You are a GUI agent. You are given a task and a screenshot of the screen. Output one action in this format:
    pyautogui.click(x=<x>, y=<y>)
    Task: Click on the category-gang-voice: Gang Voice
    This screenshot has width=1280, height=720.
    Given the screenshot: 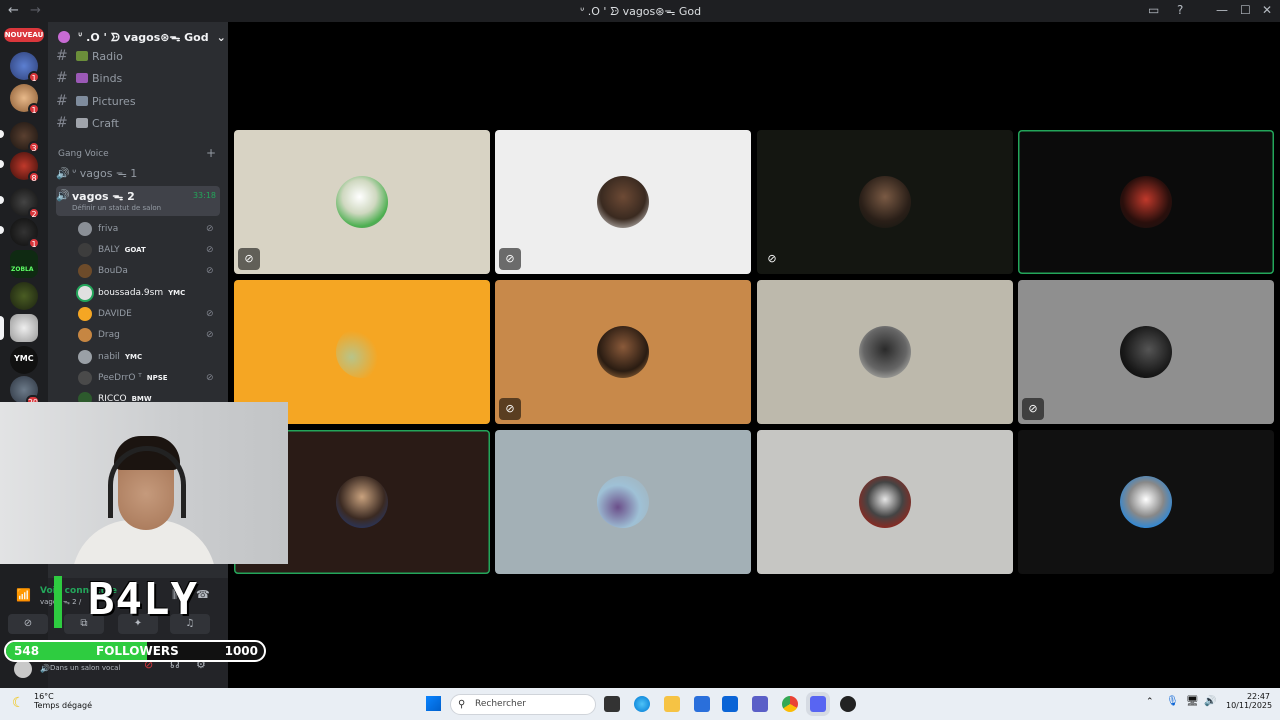 What is the action you would take?
    pyautogui.click(x=83, y=154)
    